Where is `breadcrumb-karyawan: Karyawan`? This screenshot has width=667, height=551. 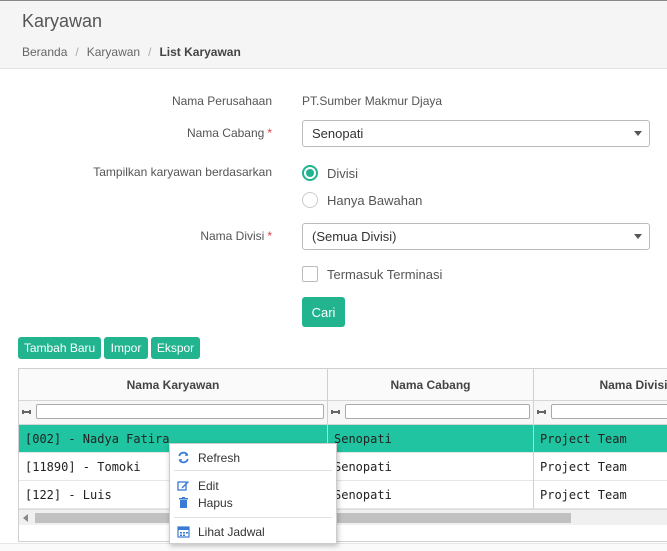
breadcrumb-karyawan: Karyawan is located at coordinates (113, 52).